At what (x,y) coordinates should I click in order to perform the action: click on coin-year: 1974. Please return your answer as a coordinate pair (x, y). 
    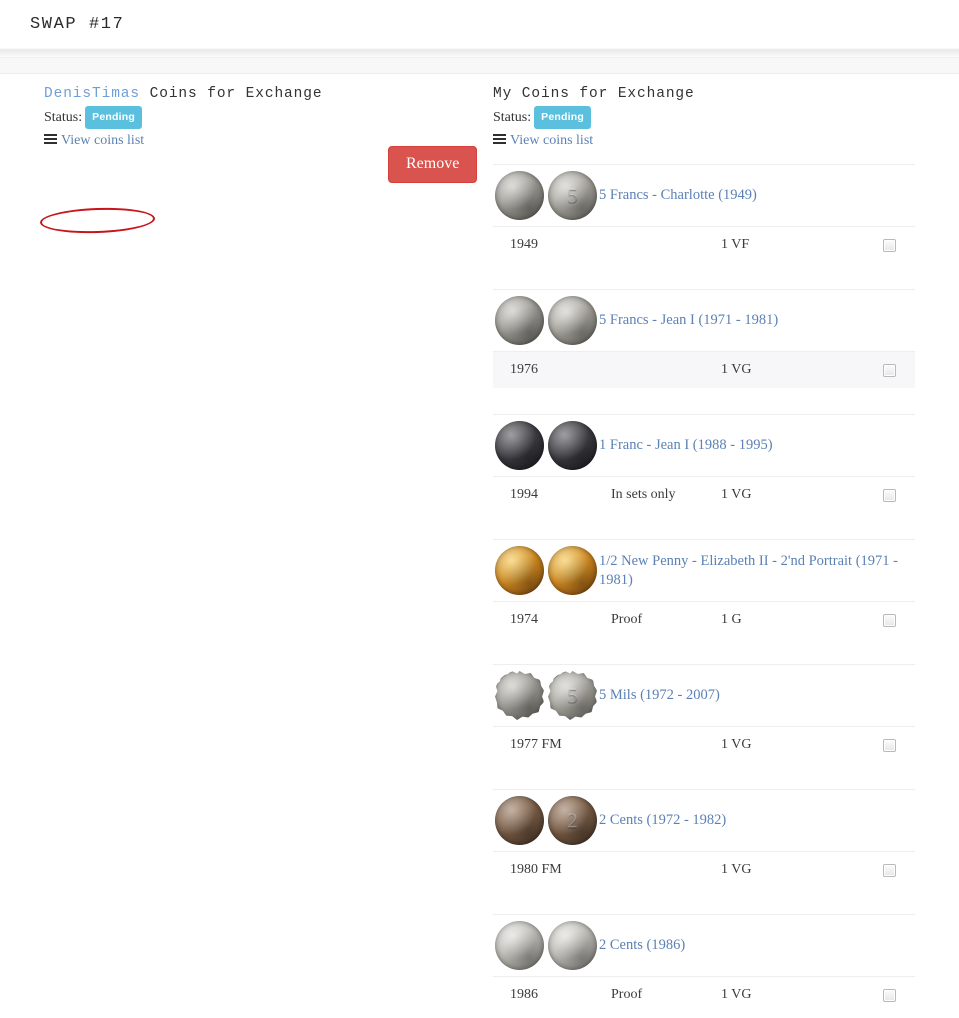
    Looking at the image, I should click on (524, 619).